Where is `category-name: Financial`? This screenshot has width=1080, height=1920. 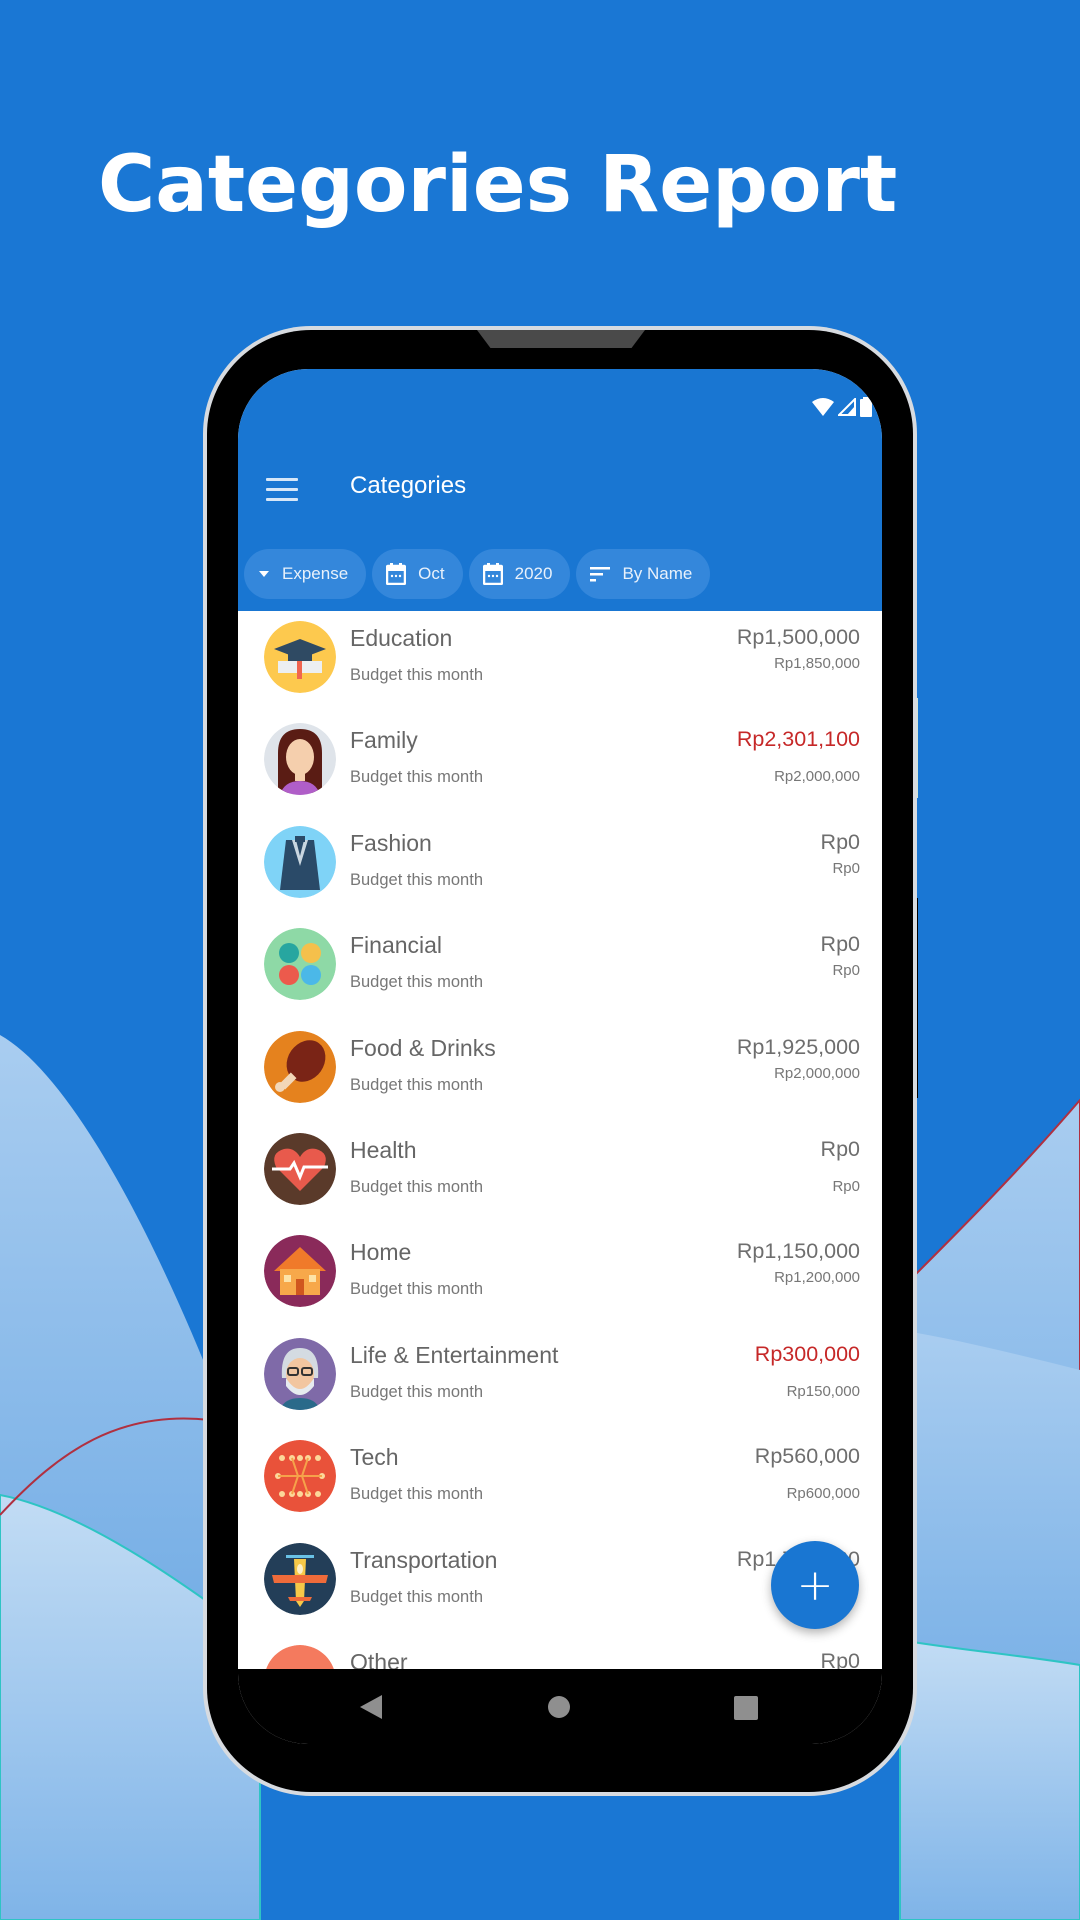
category-name: Financial is located at coordinates (396, 945).